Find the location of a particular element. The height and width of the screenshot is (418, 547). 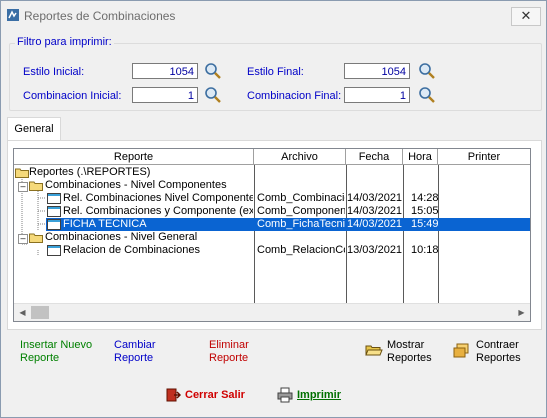

report-name: Combinaciones - Nivel Componentes is located at coordinates (136, 185).